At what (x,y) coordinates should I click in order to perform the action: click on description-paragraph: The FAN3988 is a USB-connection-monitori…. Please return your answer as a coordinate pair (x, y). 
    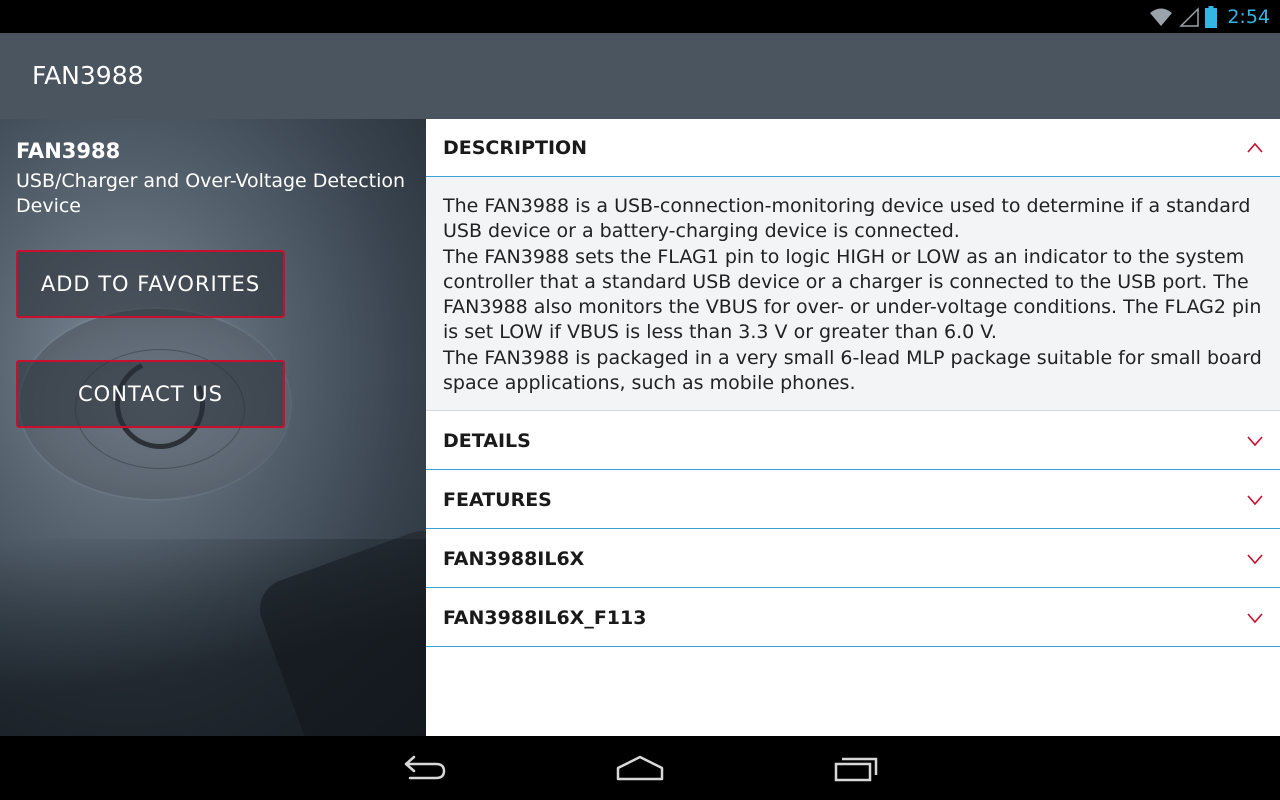
    Looking at the image, I should click on (847, 219).